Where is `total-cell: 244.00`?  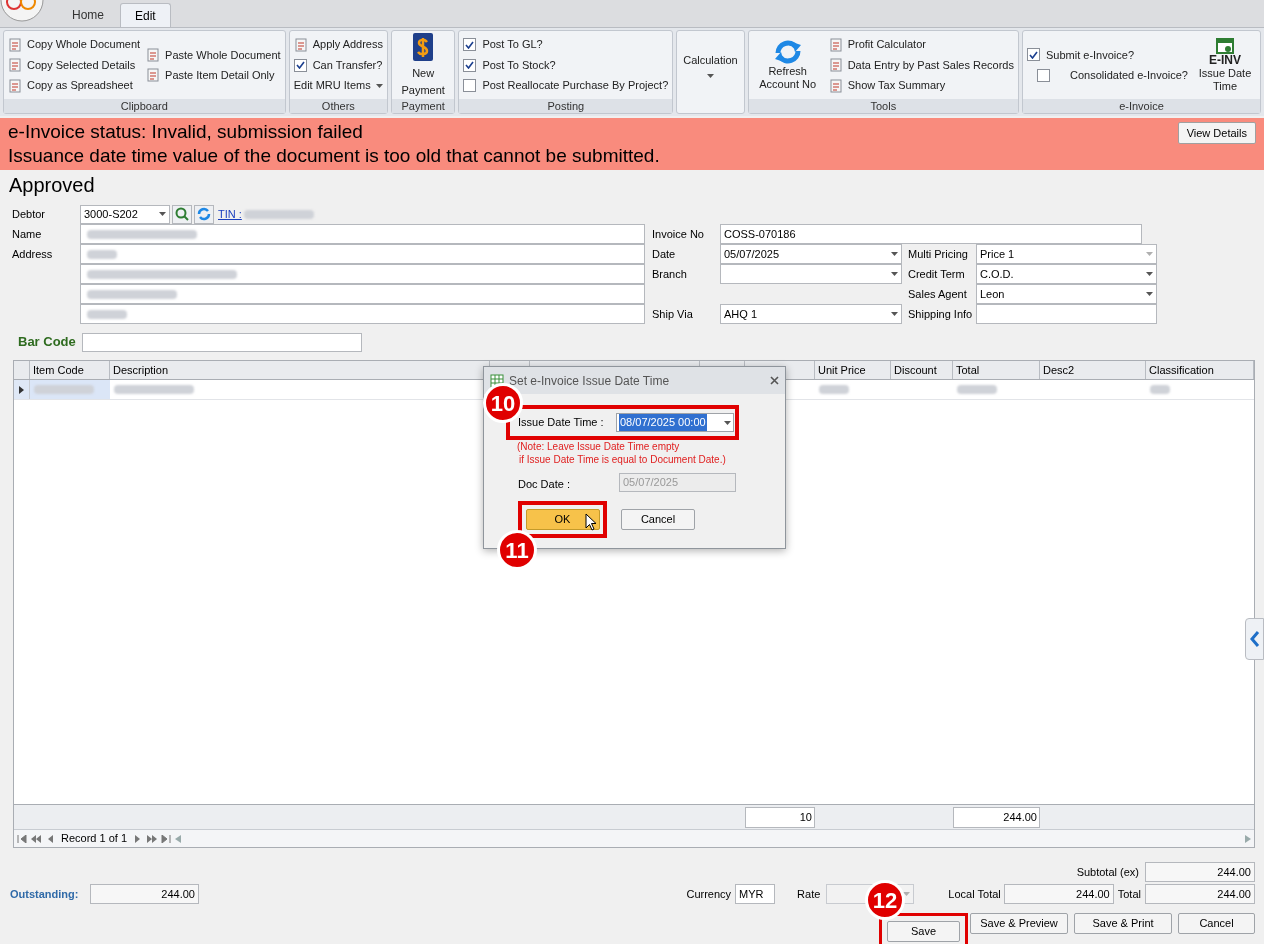 total-cell: 244.00 is located at coordinates (996, 817).